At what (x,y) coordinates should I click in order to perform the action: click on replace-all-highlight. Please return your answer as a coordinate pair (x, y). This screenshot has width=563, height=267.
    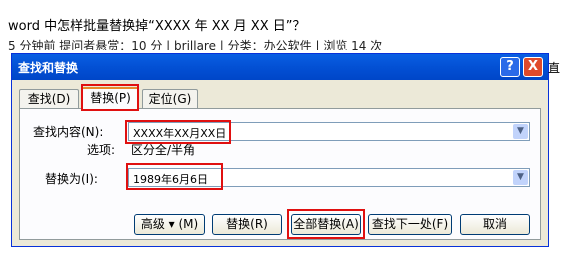
    Looking at the image, I should click on (326, 224).